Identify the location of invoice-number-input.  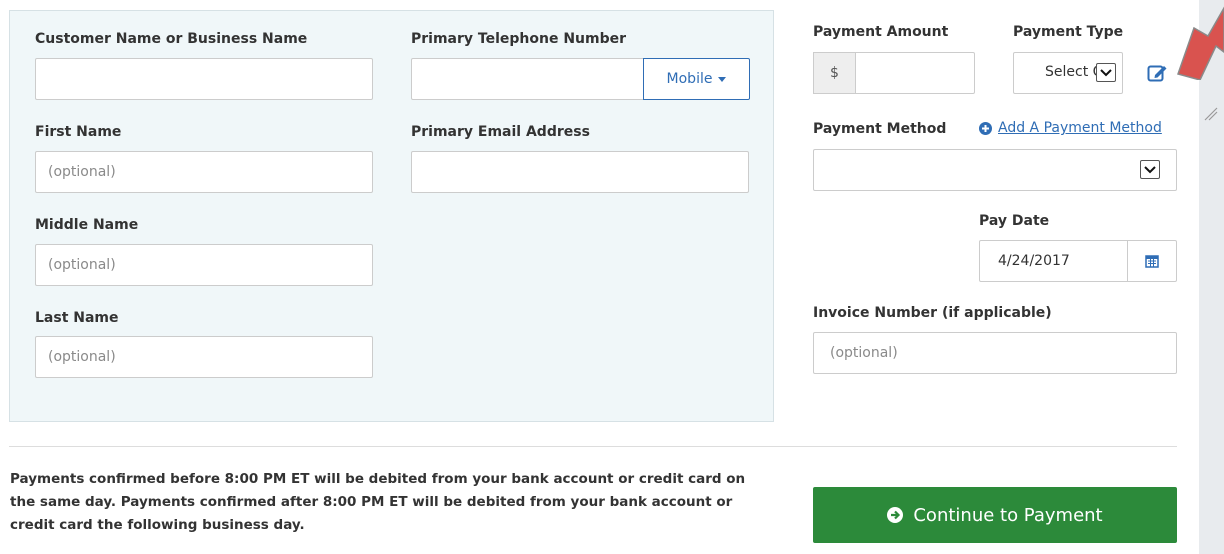
(995, 353).